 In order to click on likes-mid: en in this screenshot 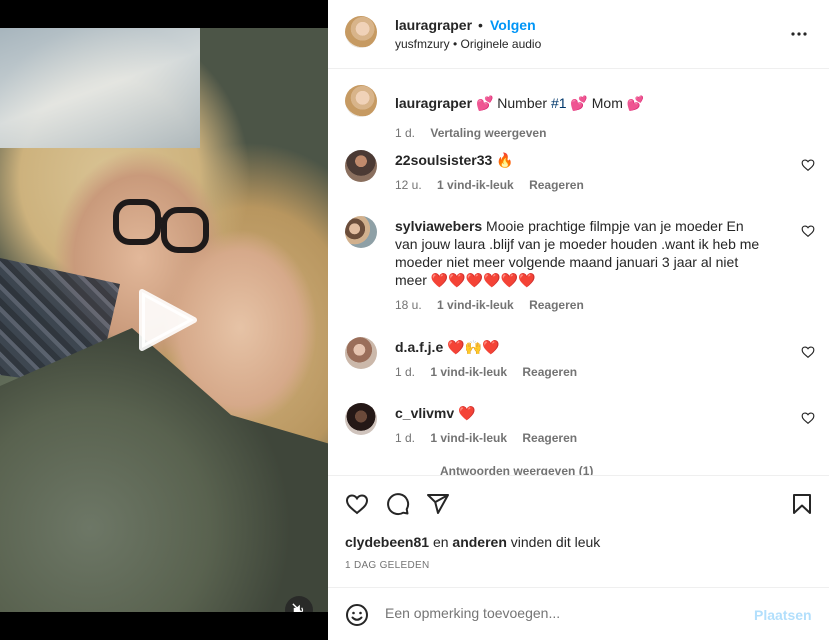, I will do `click(441, 542)`.